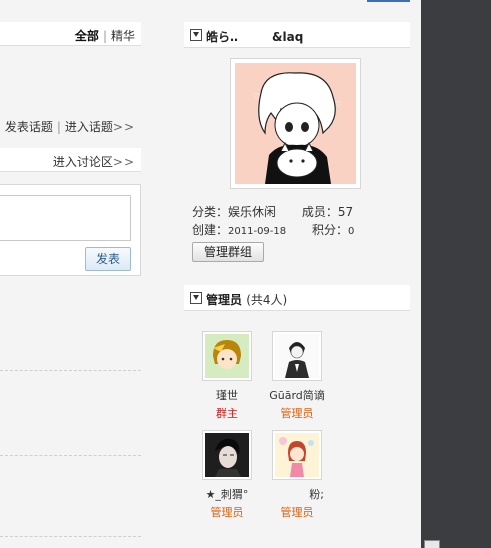 The width and height of the screenshot is (491, 548). Describe the element at coordinates (83, 162) in the screenshot. I see `enter-discussion-link: 进入讨论区` at that location.